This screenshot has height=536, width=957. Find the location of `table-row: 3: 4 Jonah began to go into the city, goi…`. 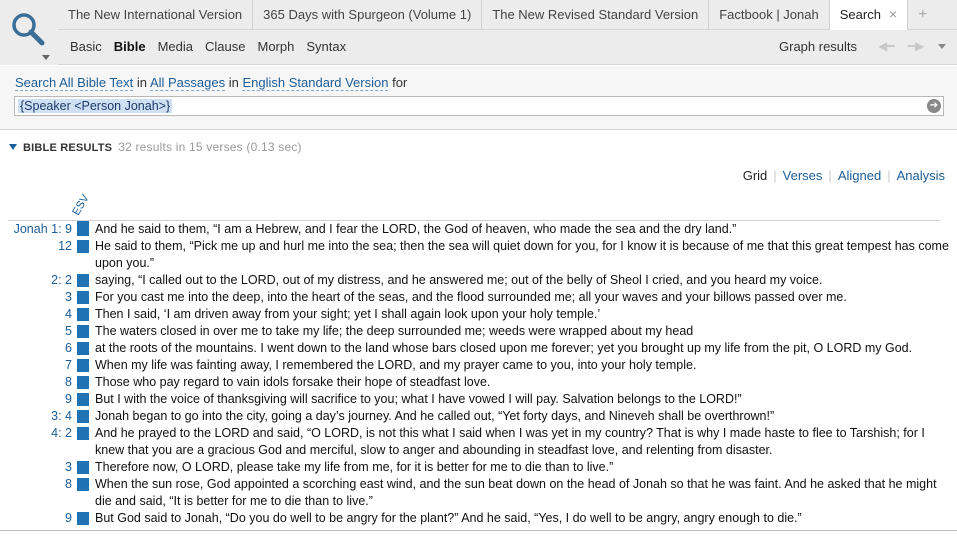

table-row: 3: 4 Jonah began to go into the city, goi… is located at coordinates (478, 416).